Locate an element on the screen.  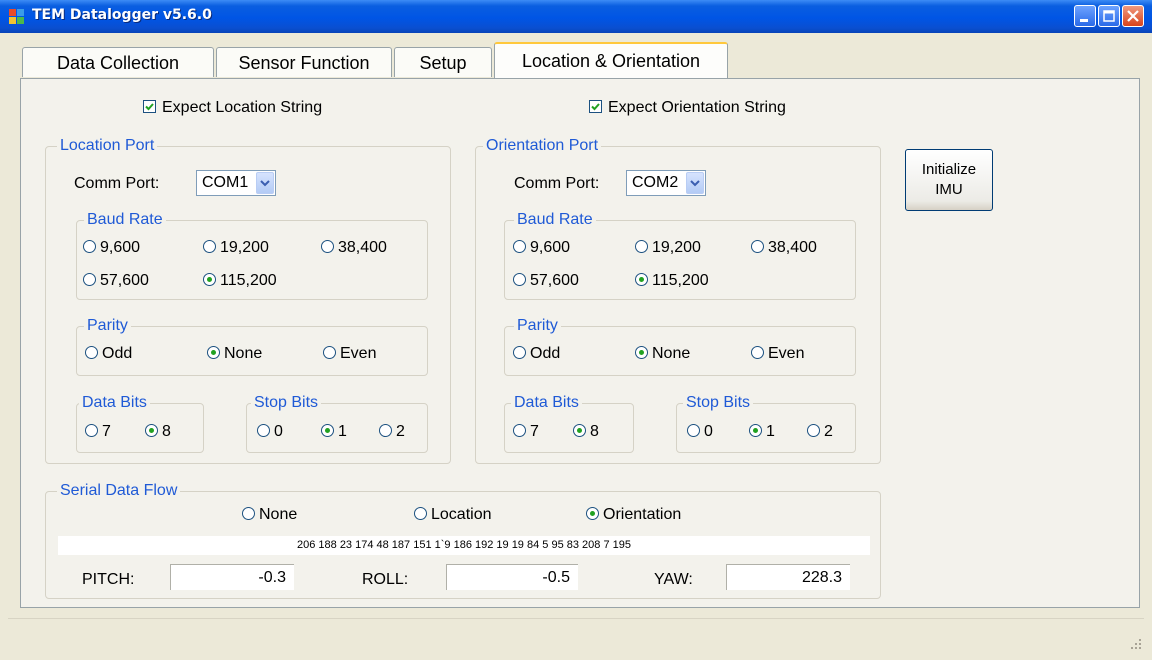
checkbox-label: Expect Orientation String is located at coordinates (697, 107).